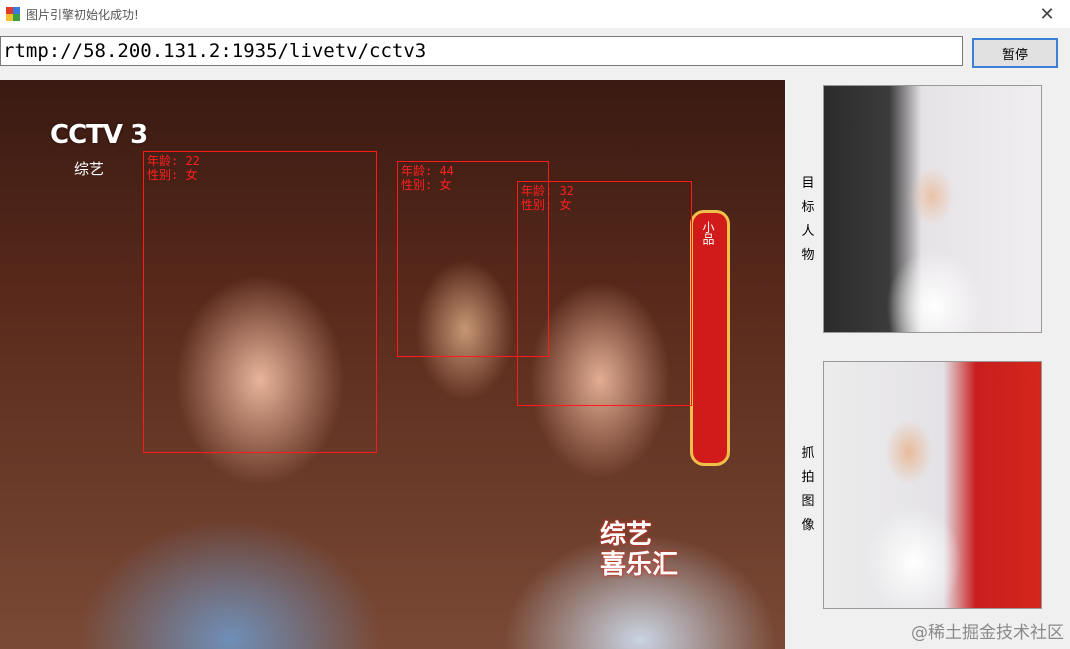 The image size is (1070, 649). I want to click on show-logo: 综艺 喜乐汇, so click(639, 550).